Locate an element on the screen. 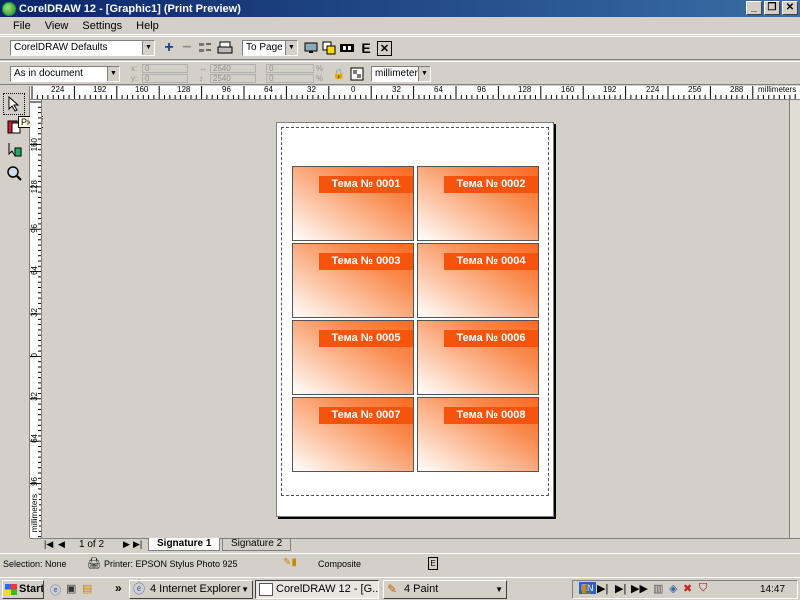 The image size is (800, 600). position-value: As in document is located at coordinates (48, 73).